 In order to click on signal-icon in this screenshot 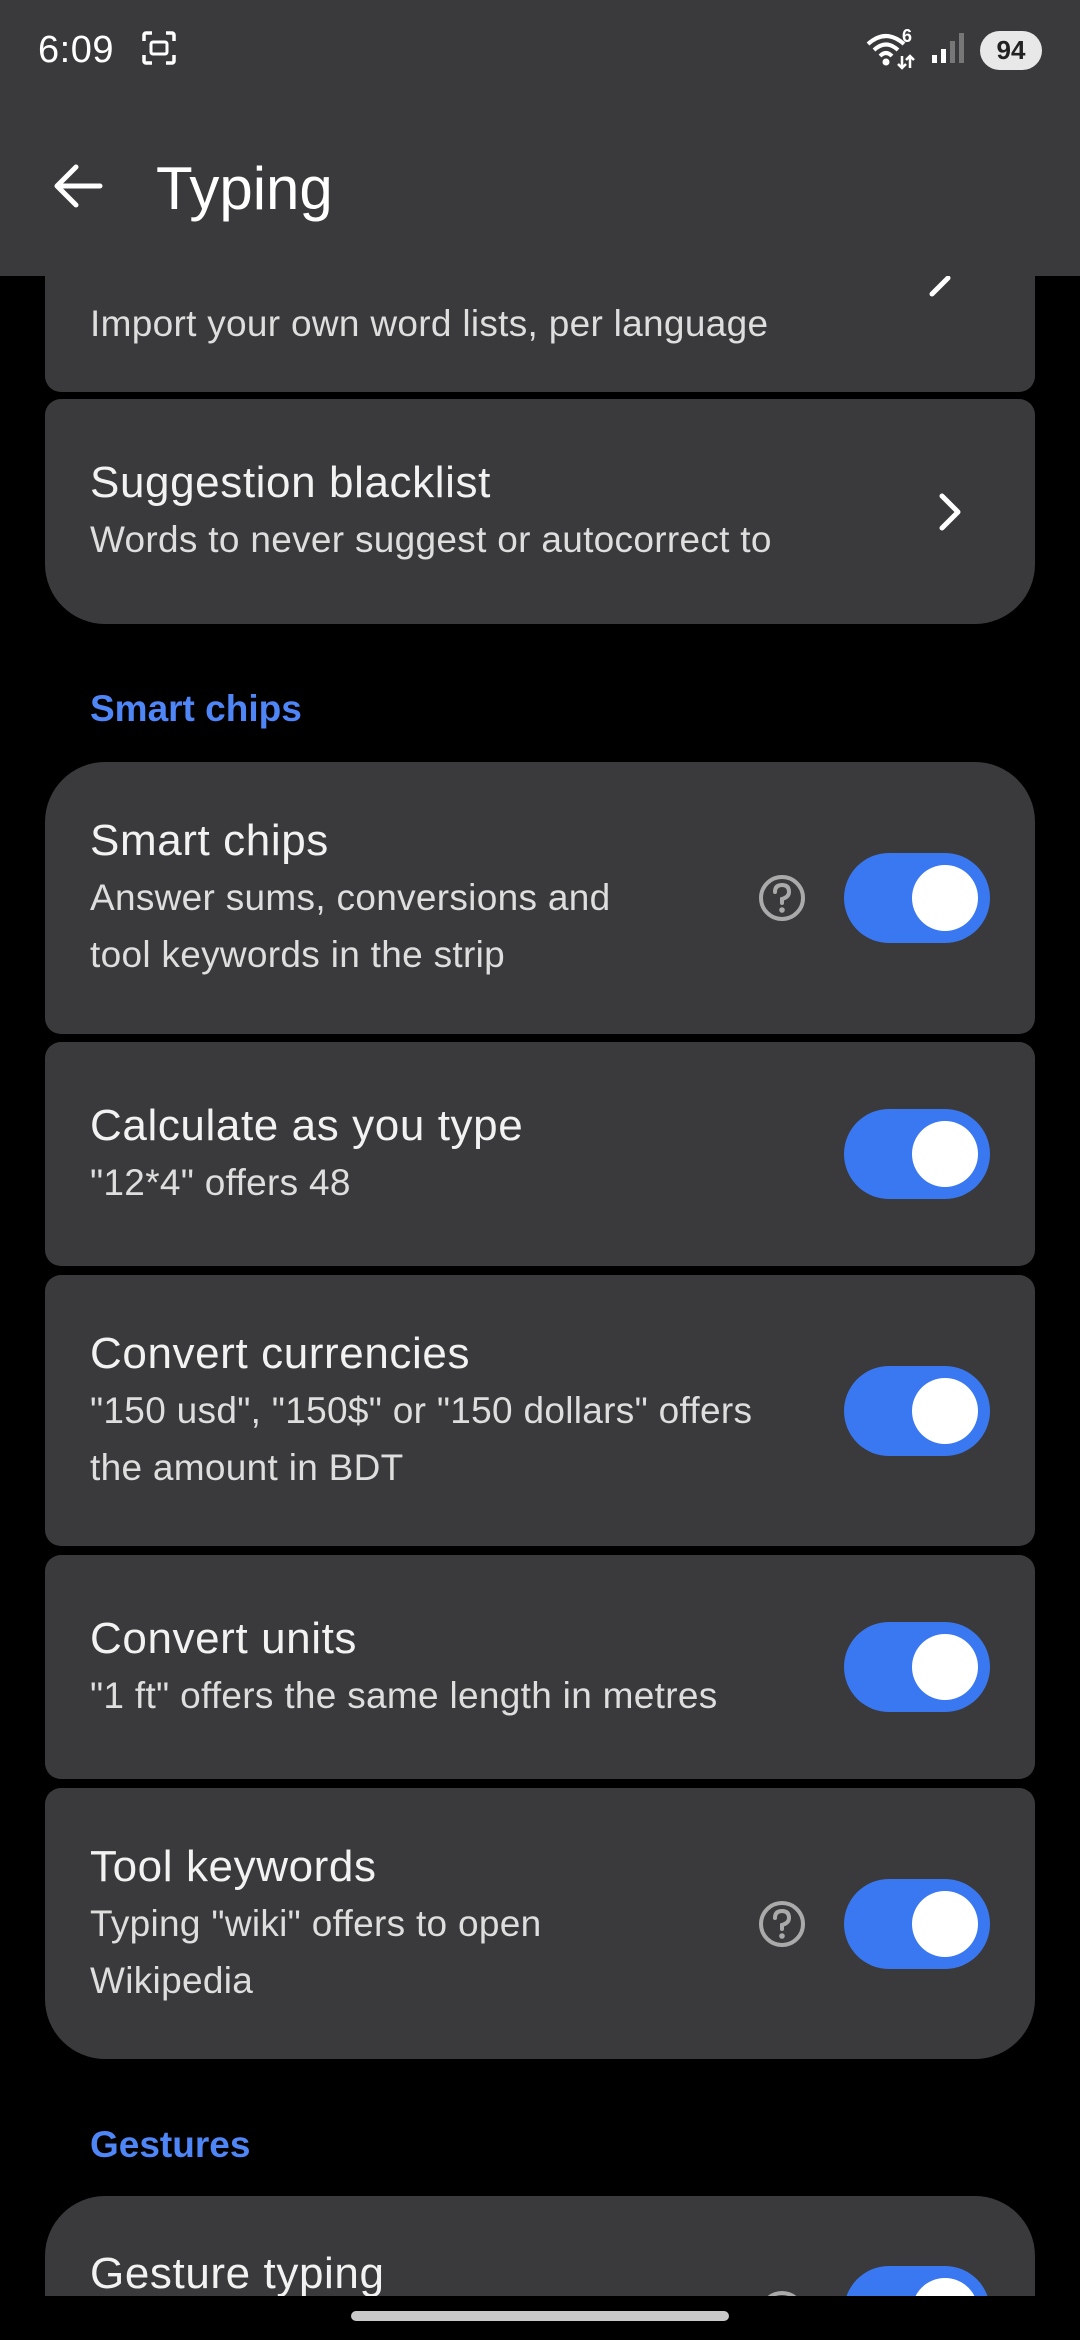, I will do `click(948, 50)`.